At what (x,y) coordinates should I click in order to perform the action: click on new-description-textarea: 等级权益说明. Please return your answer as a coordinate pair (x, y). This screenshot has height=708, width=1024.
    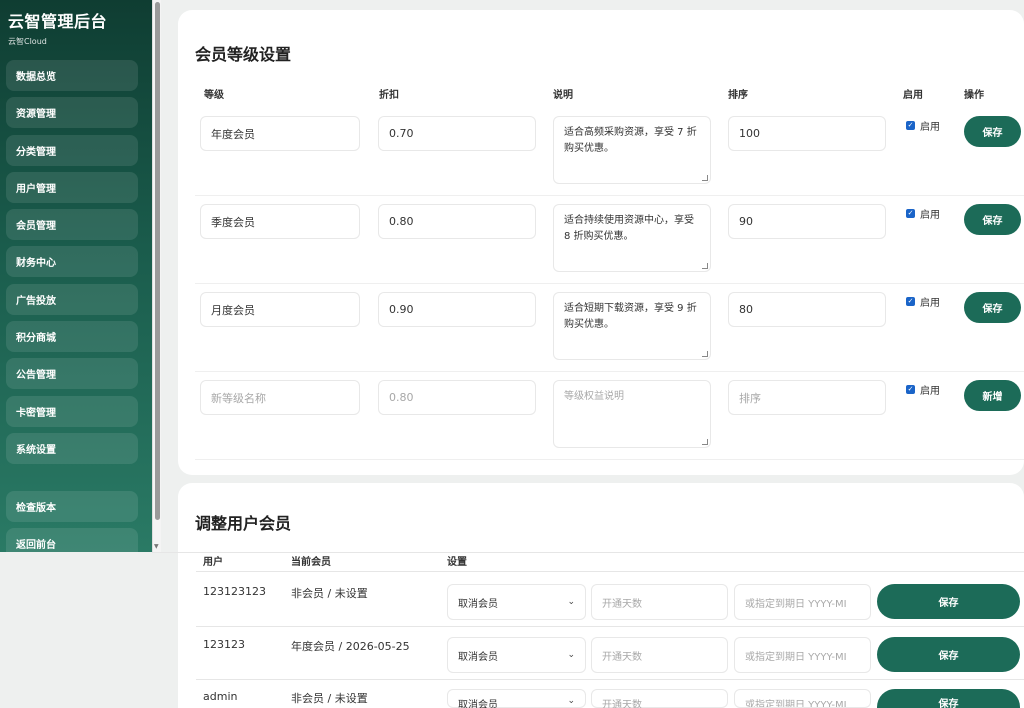
    Looking at the image, I should click on (632, 414).